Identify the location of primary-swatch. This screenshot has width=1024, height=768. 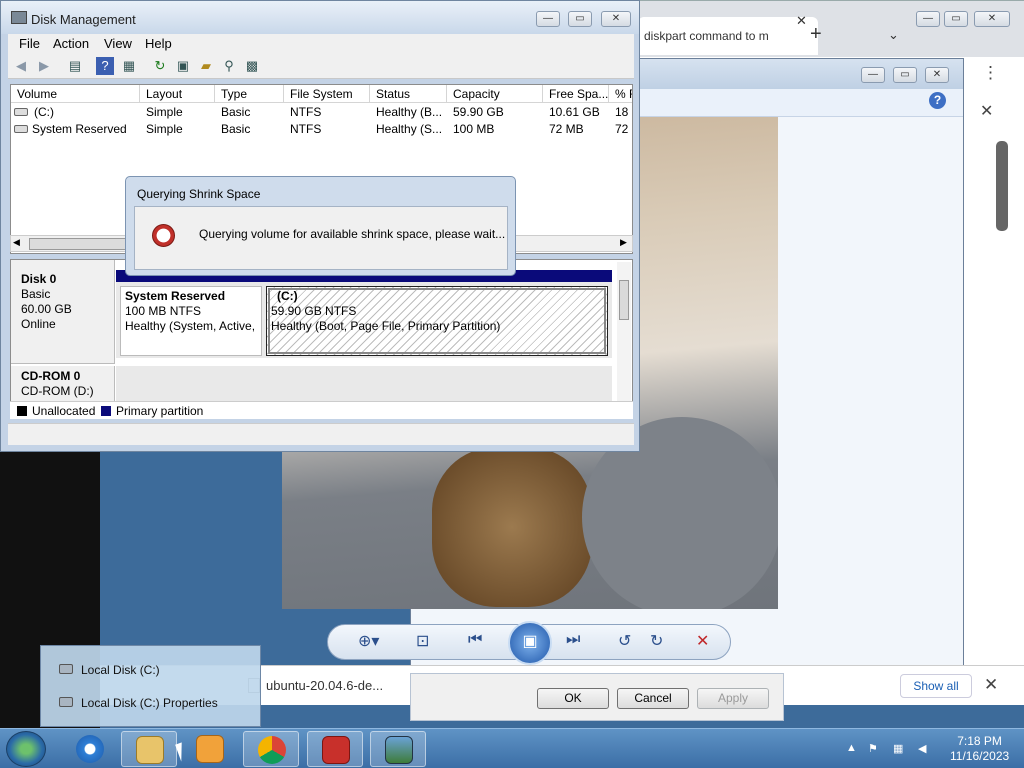
(106, 411).